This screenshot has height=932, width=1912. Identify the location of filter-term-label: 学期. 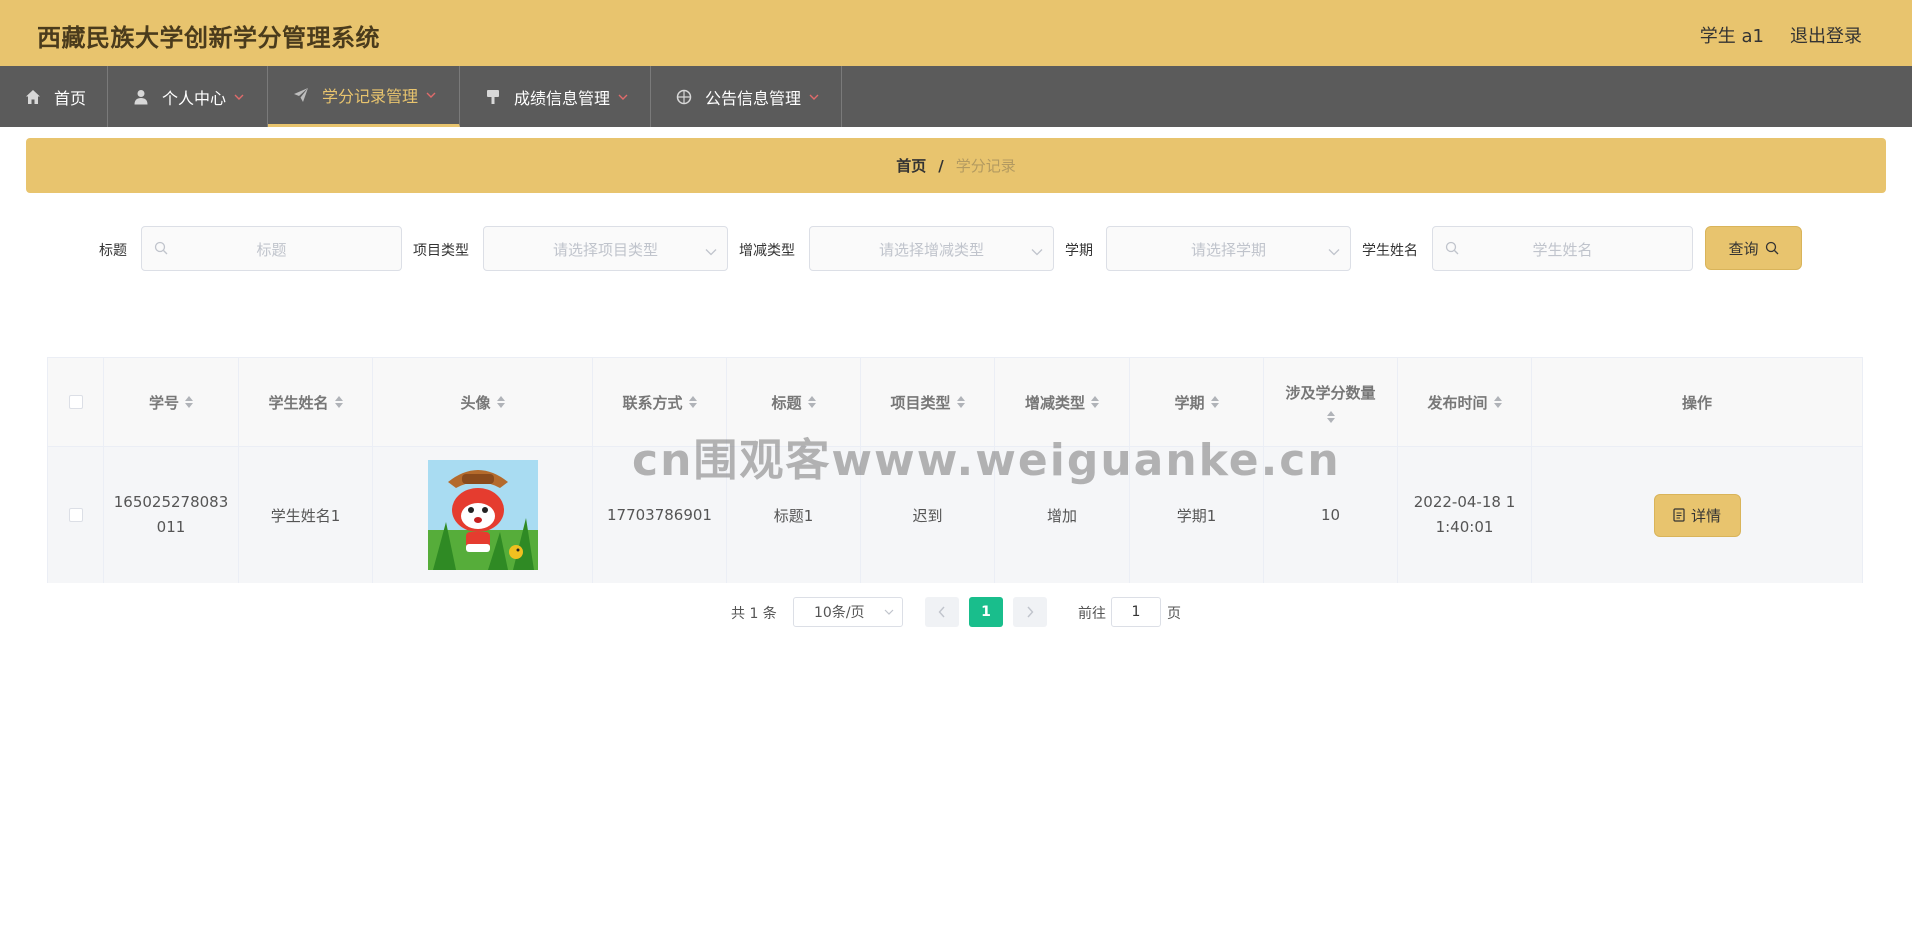
(1079, 251).